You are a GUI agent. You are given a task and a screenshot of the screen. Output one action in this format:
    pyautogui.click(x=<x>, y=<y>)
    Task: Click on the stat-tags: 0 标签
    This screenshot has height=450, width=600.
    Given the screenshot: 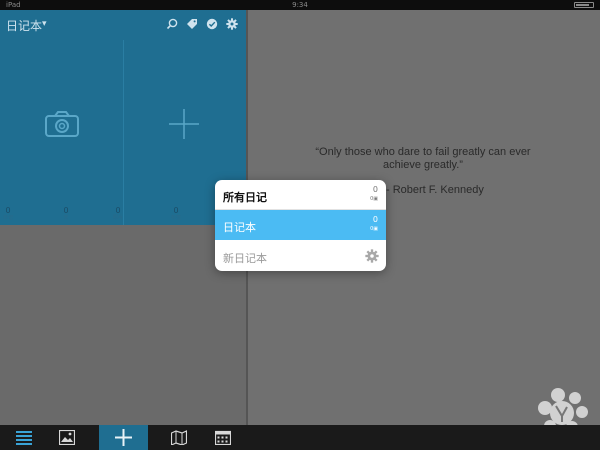 What is the action you would take?
    pyautogui.click(x=176, y=213)
    